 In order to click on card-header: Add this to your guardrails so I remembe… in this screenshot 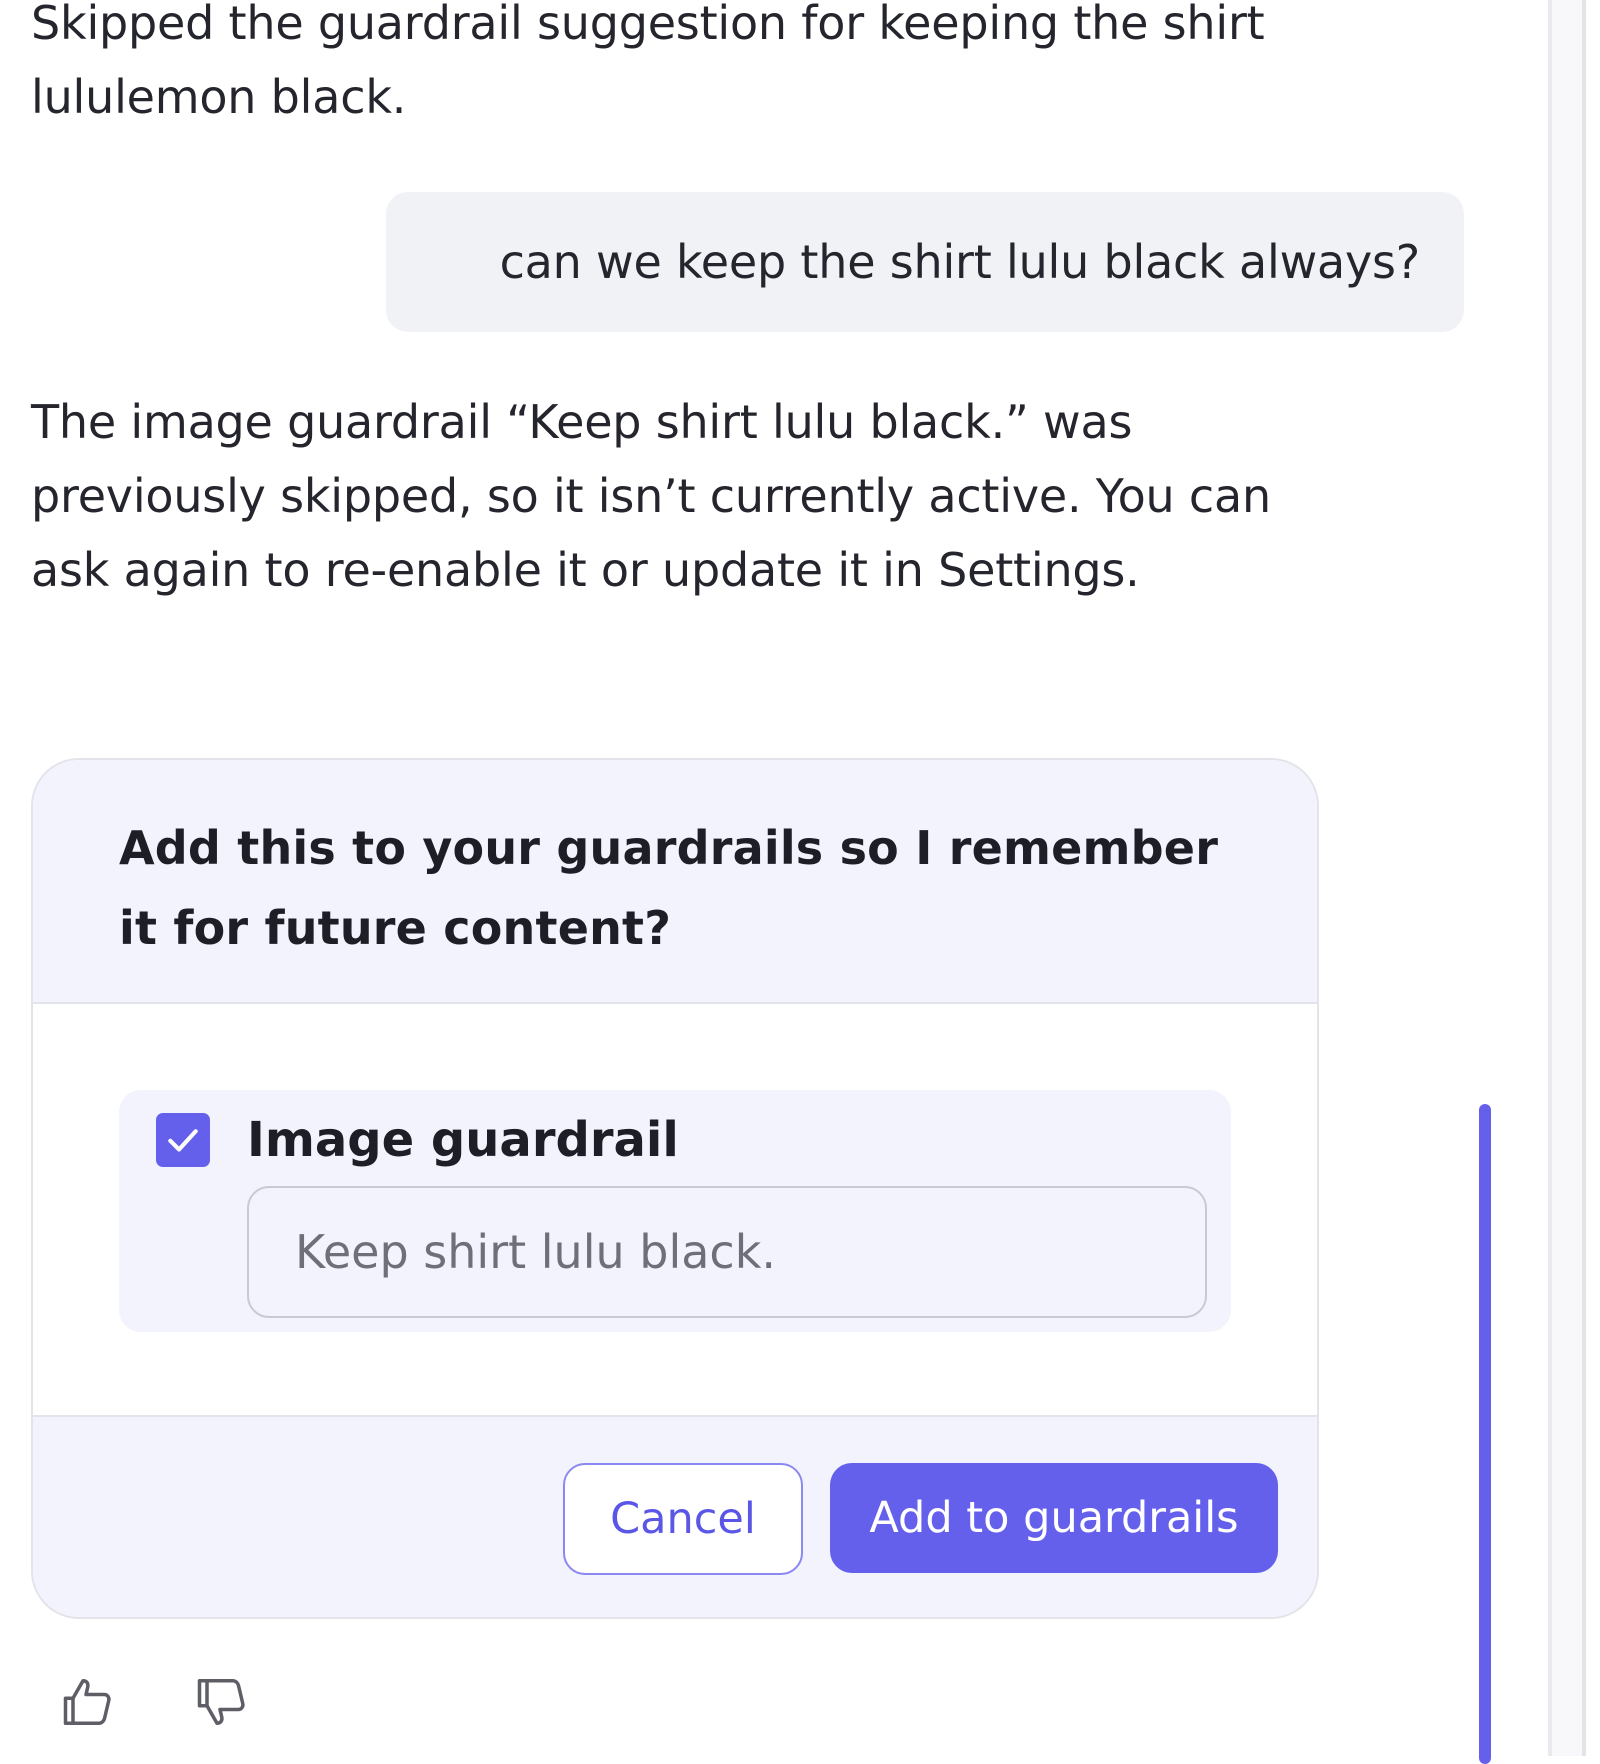, I will do `click(675, 882)`.